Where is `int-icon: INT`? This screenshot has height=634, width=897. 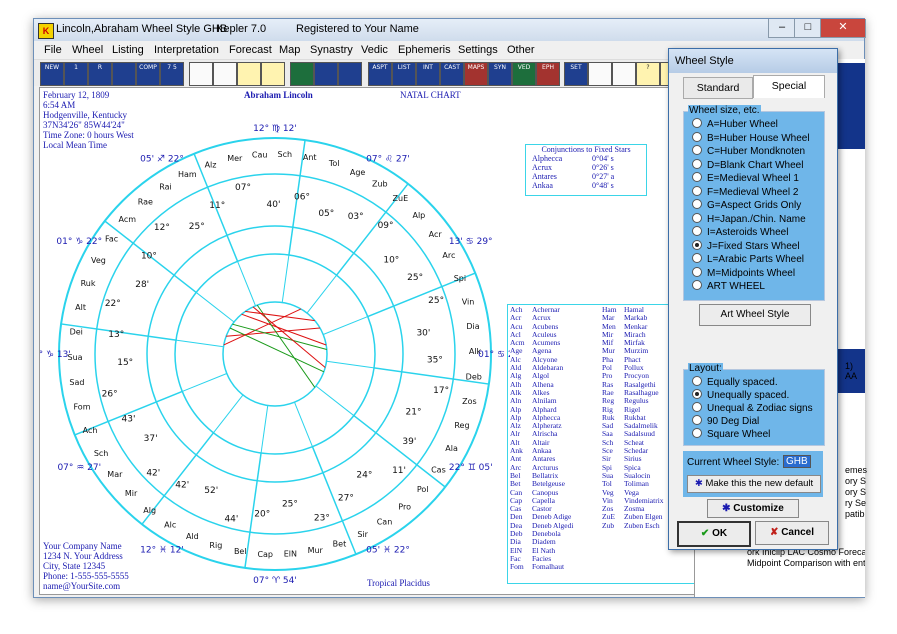 int-icon: INT is located at coordinates (428, 74).